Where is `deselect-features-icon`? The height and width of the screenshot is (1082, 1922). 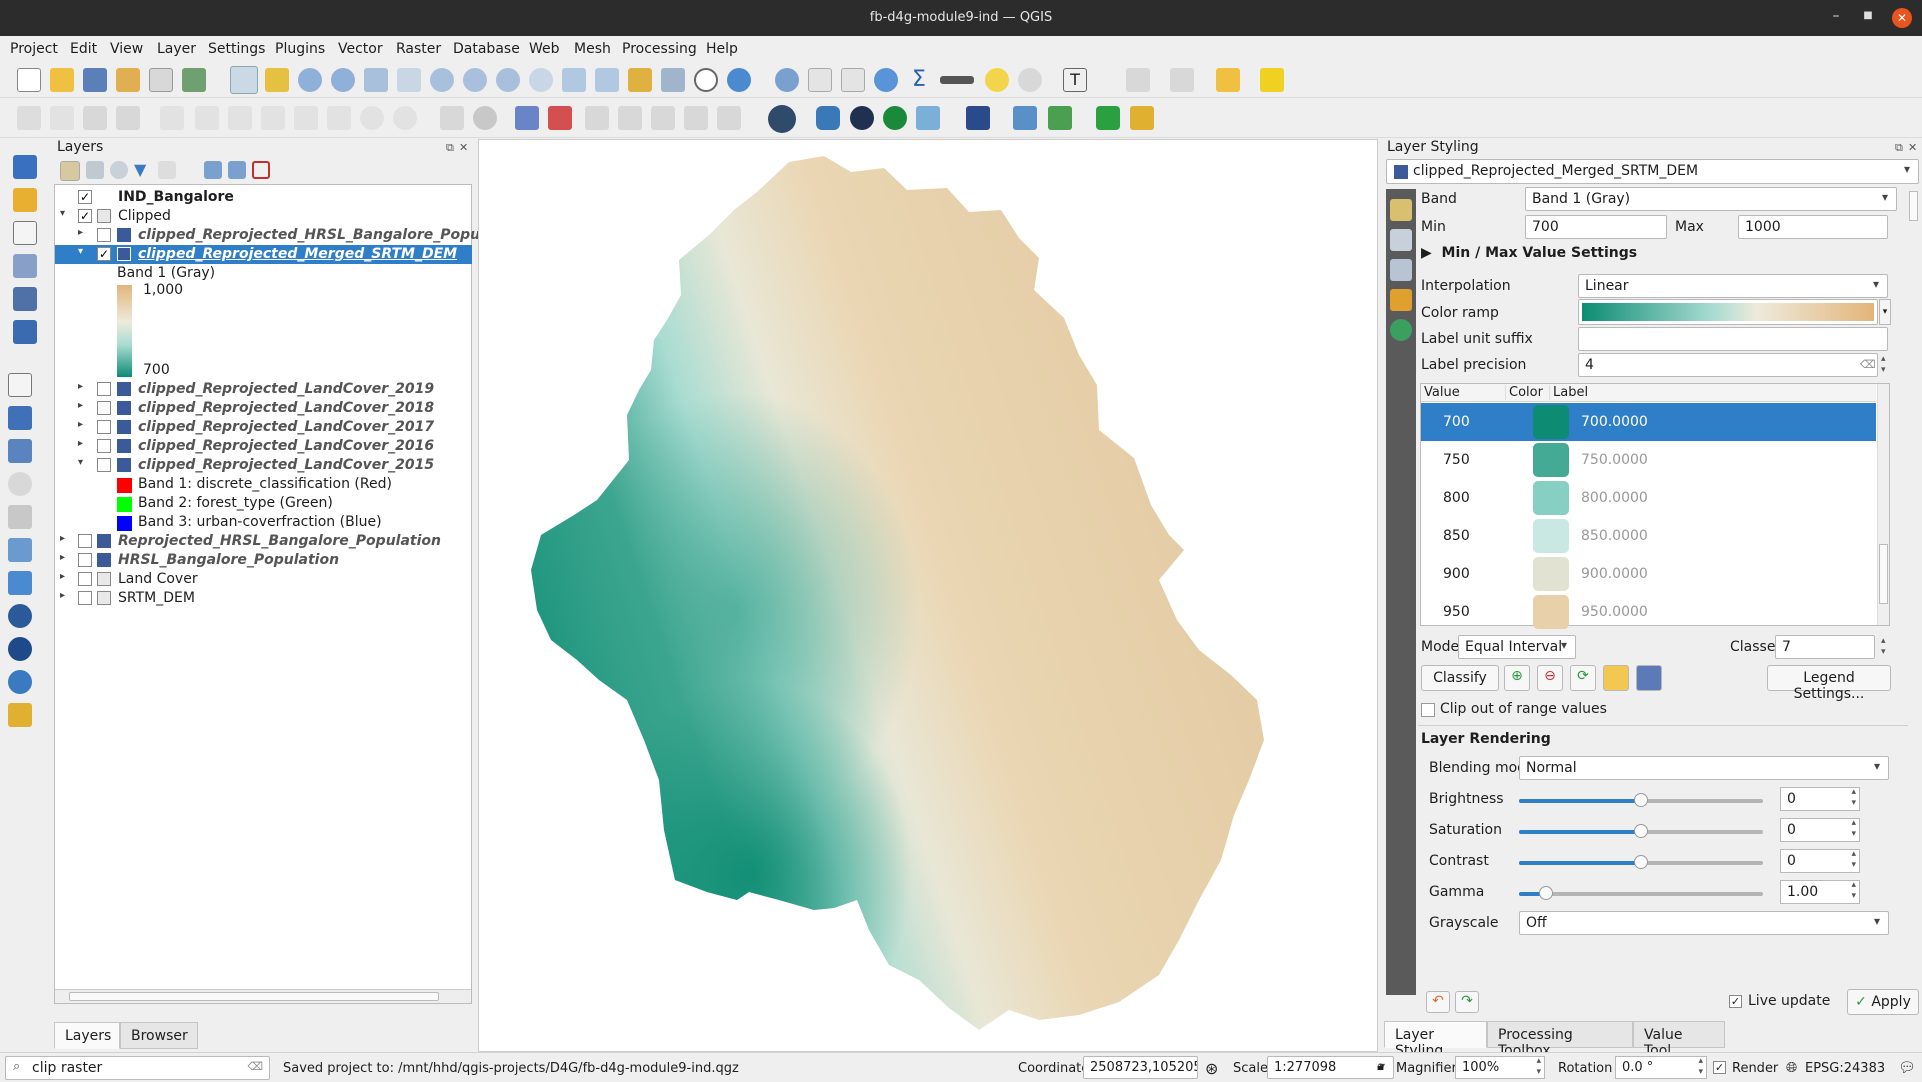 deselect-features-icon is located at coordinates (1182, 80).